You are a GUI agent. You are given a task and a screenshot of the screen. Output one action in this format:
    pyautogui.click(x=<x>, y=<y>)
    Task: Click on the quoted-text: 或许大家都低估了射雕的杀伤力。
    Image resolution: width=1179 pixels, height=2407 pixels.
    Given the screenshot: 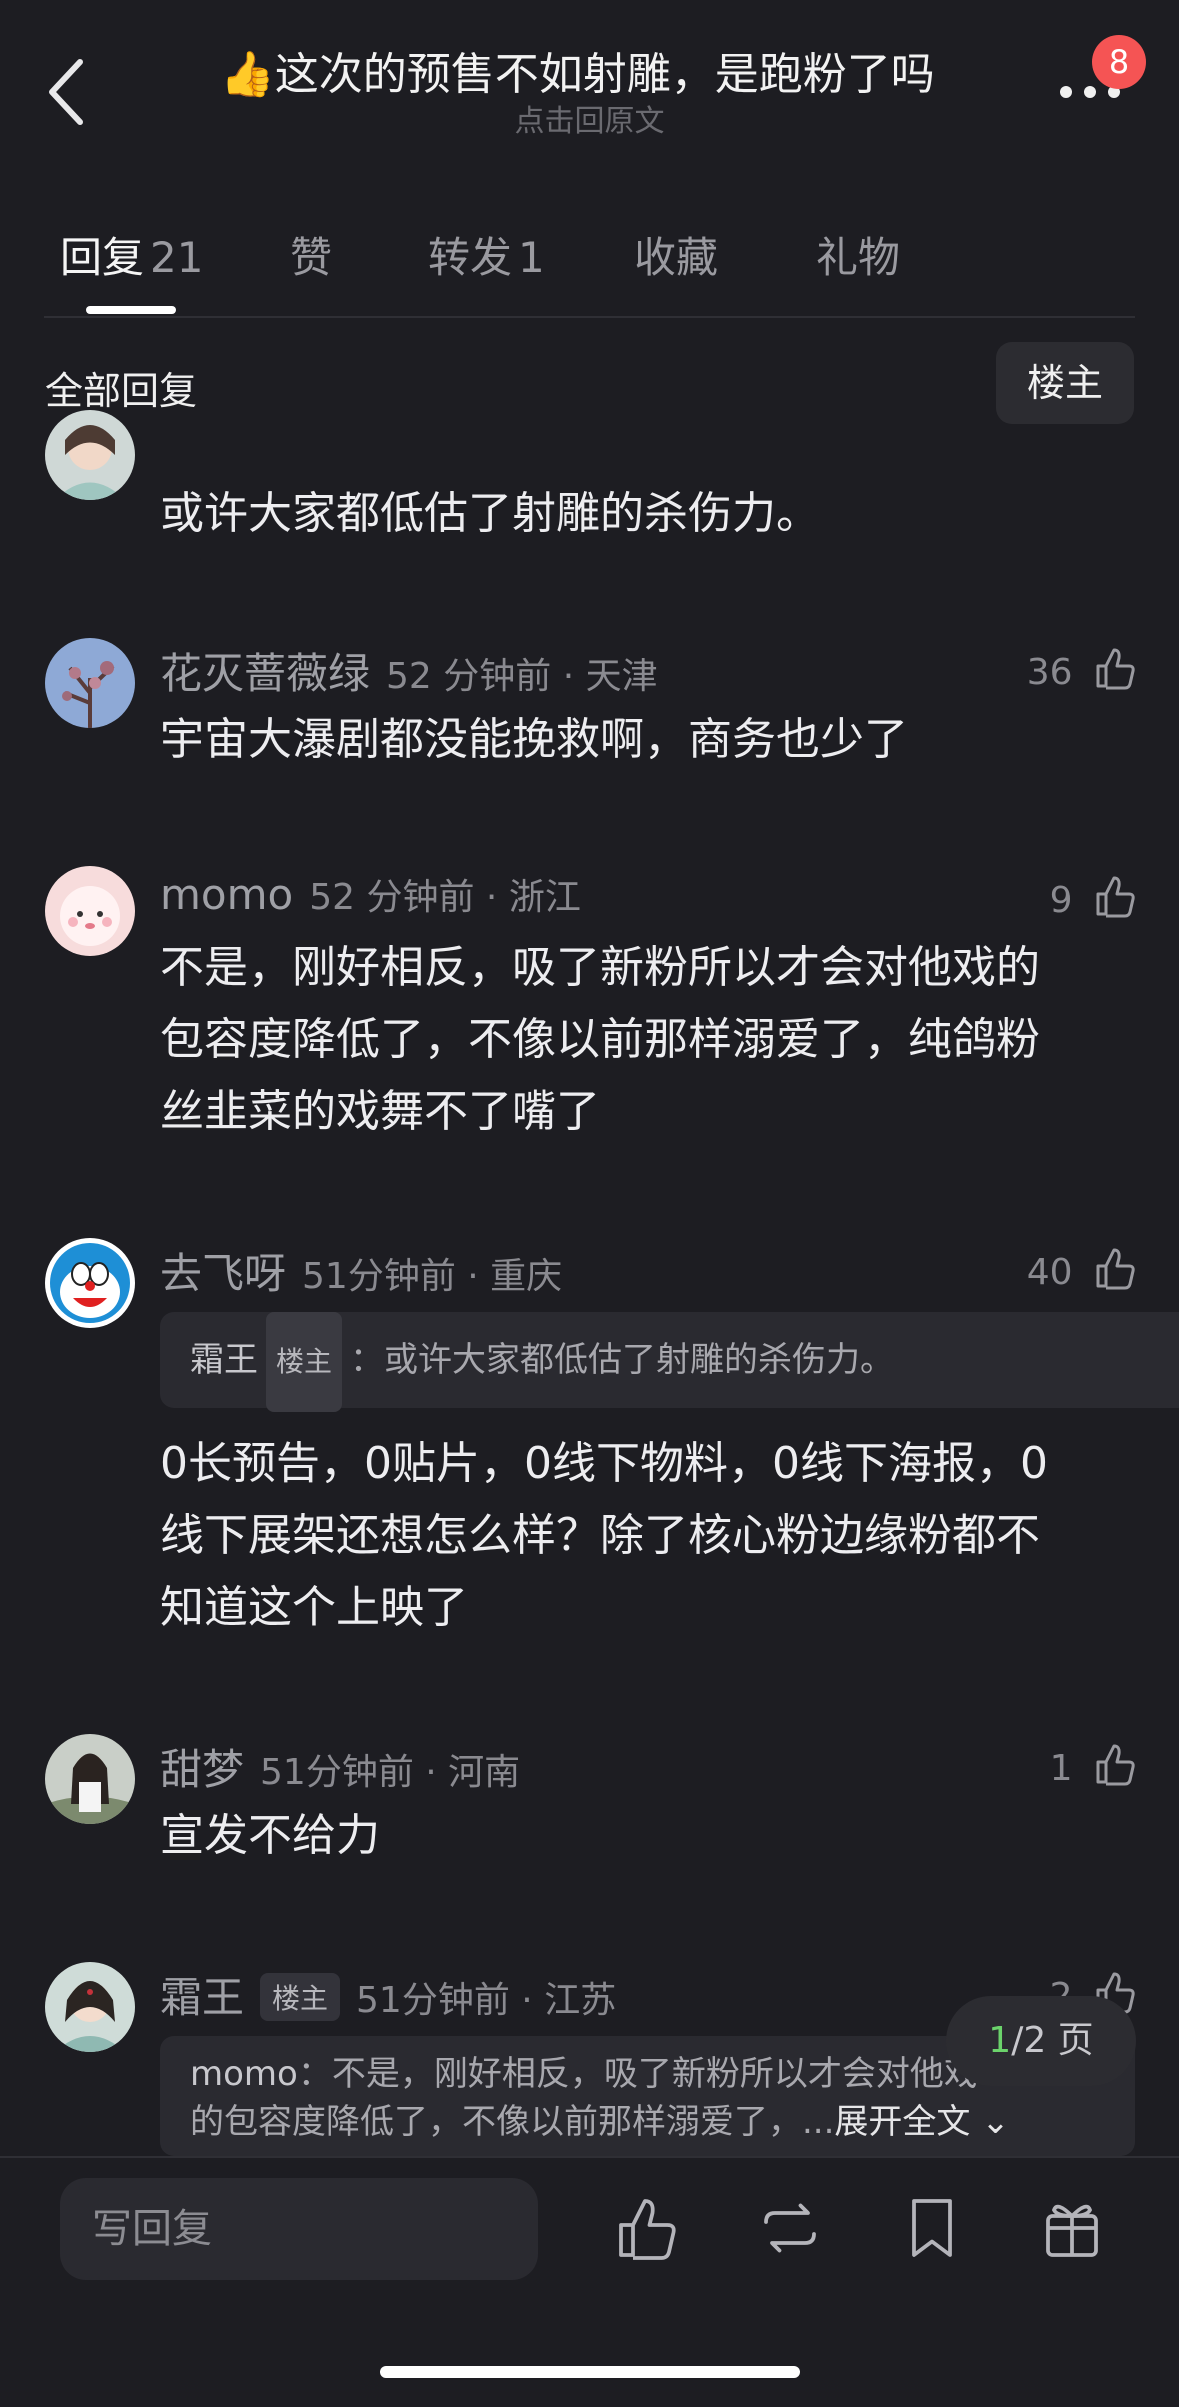 What is the action you would take?
    pyautogui.click(x=639, y=1360)
    